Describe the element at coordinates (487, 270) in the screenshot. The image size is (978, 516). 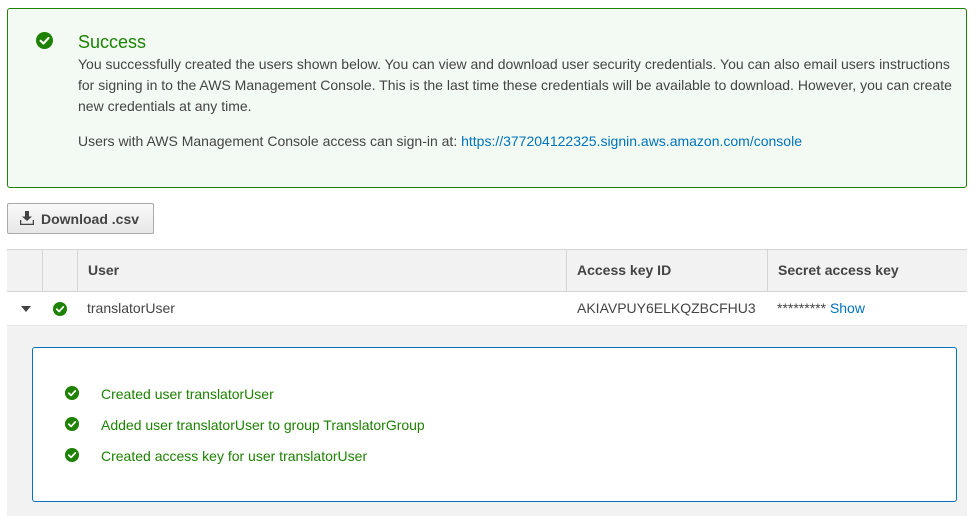
I see `table-header: User Access key ID Secret access key` at that location.